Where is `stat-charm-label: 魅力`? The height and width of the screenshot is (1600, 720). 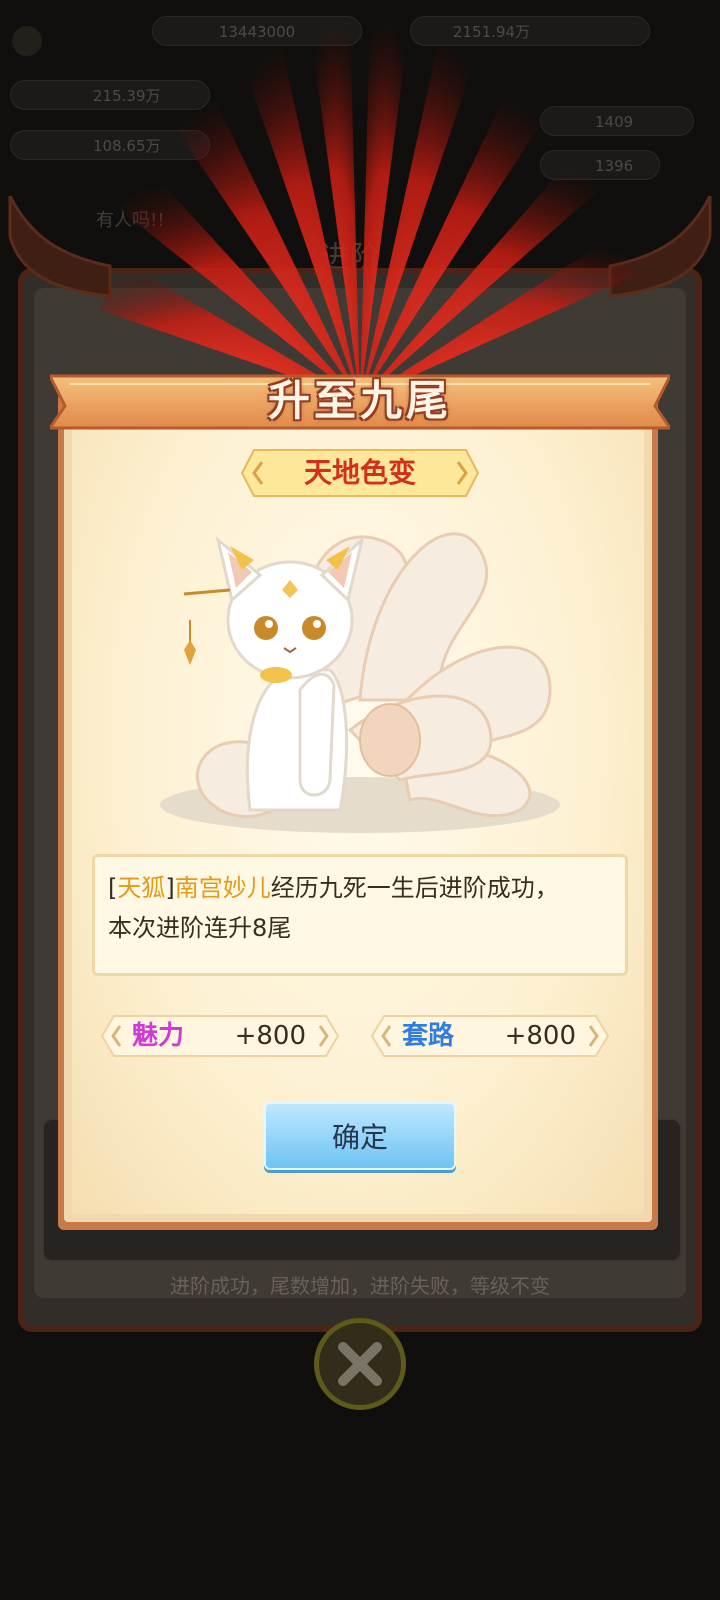
stat-charm-label: 魅力 is located at coordinates (158, 1036).